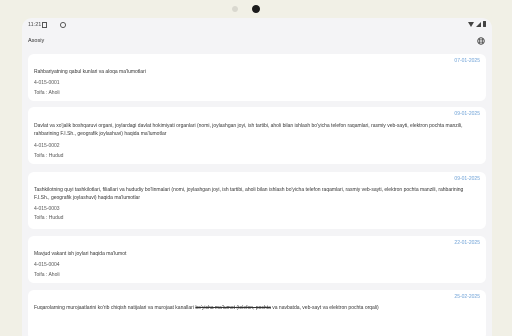  What do you see at coordinates (256, 9) in the screenshot?
I see `front-camera` at bounding box center [256, 9].